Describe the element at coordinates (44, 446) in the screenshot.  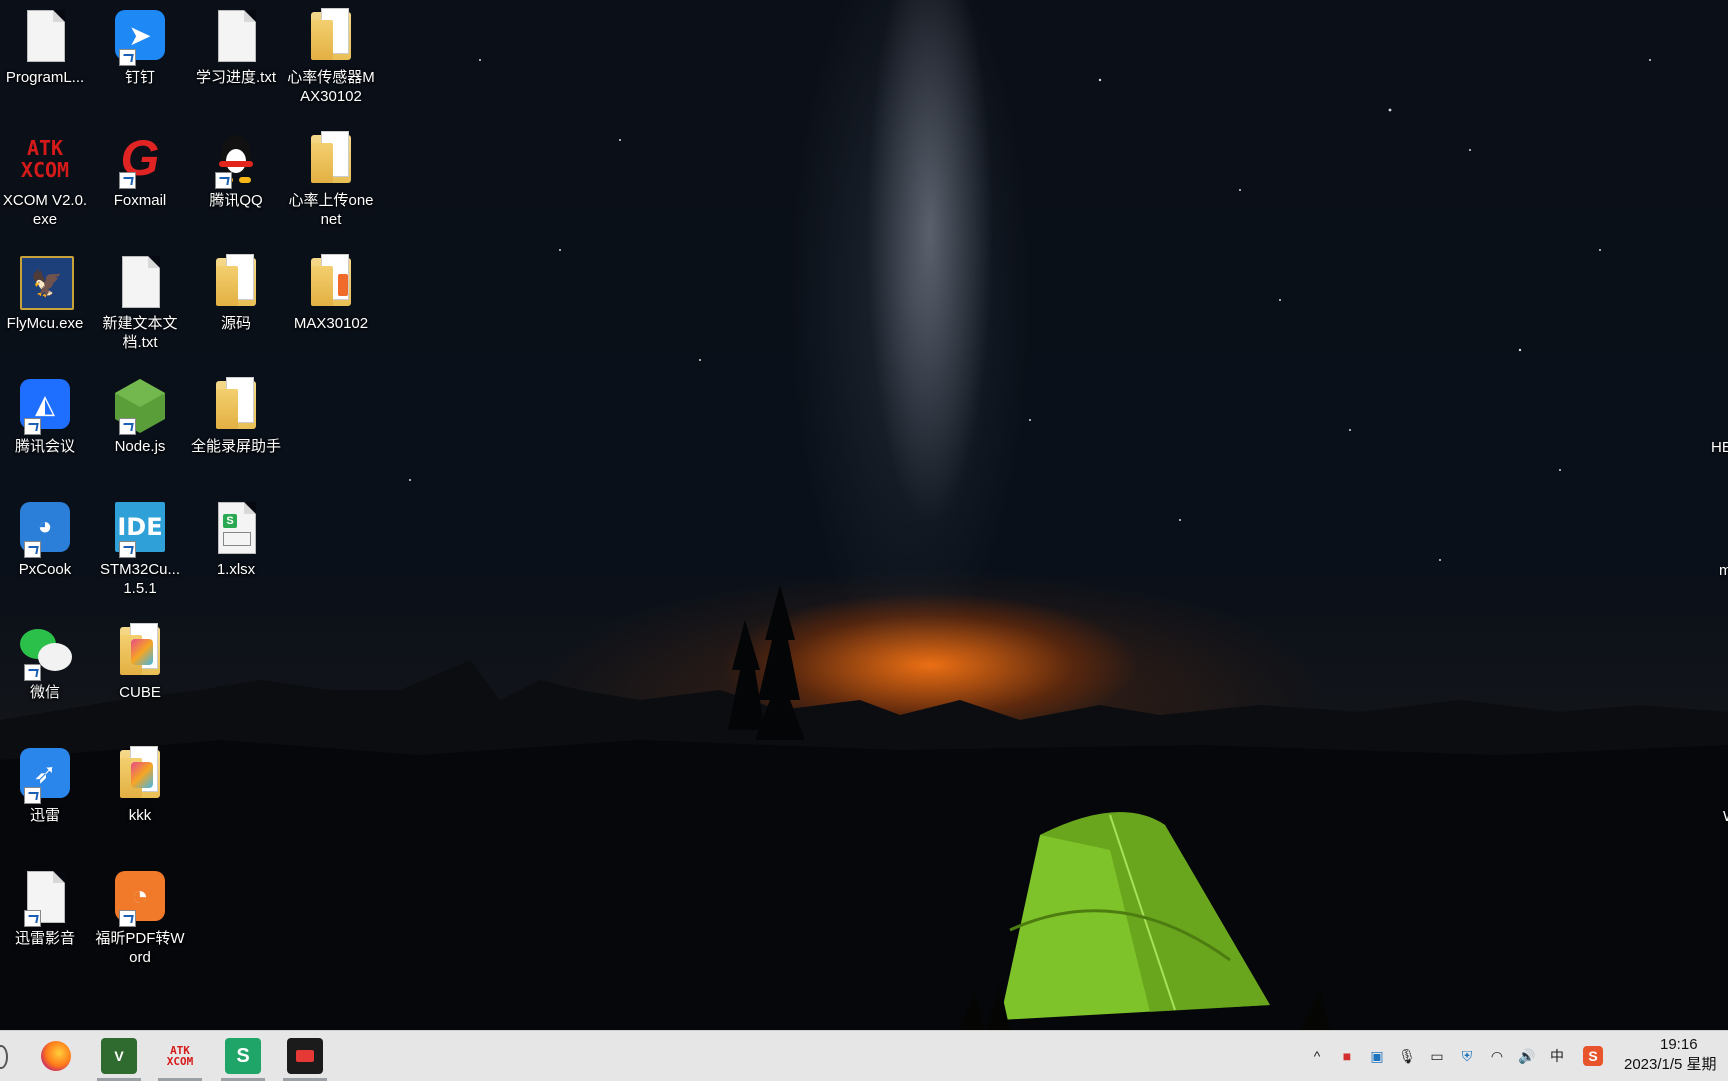
I see `desktop-icon-label: 腾讯会议` at that location.